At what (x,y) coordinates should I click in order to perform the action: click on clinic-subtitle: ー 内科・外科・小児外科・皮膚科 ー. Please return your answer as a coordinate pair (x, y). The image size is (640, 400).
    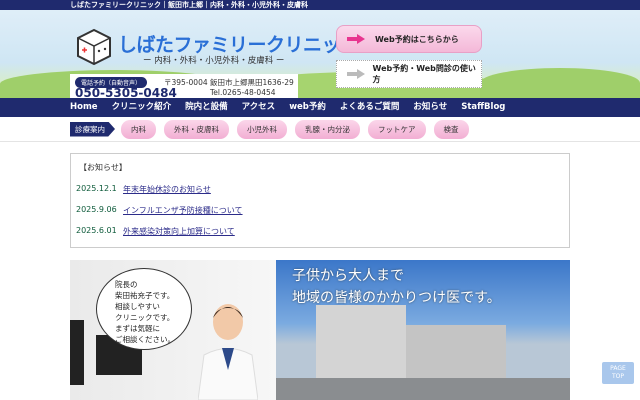
    Looking at the image, I should click on (214, 61).